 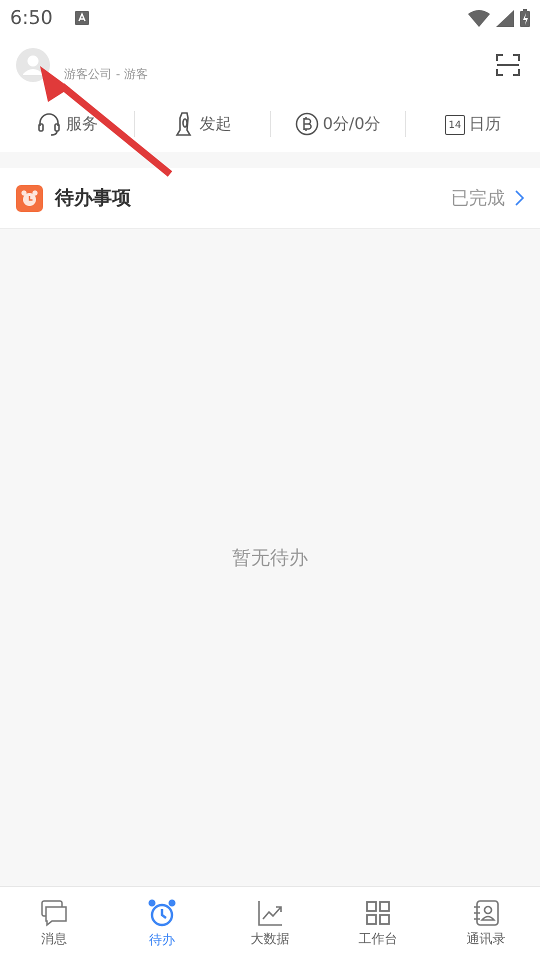 What do you see at coordinates (337, 124) in the screenshot?
I see `quick-action-button: 0分/0分` at bounding box center [337, 124].